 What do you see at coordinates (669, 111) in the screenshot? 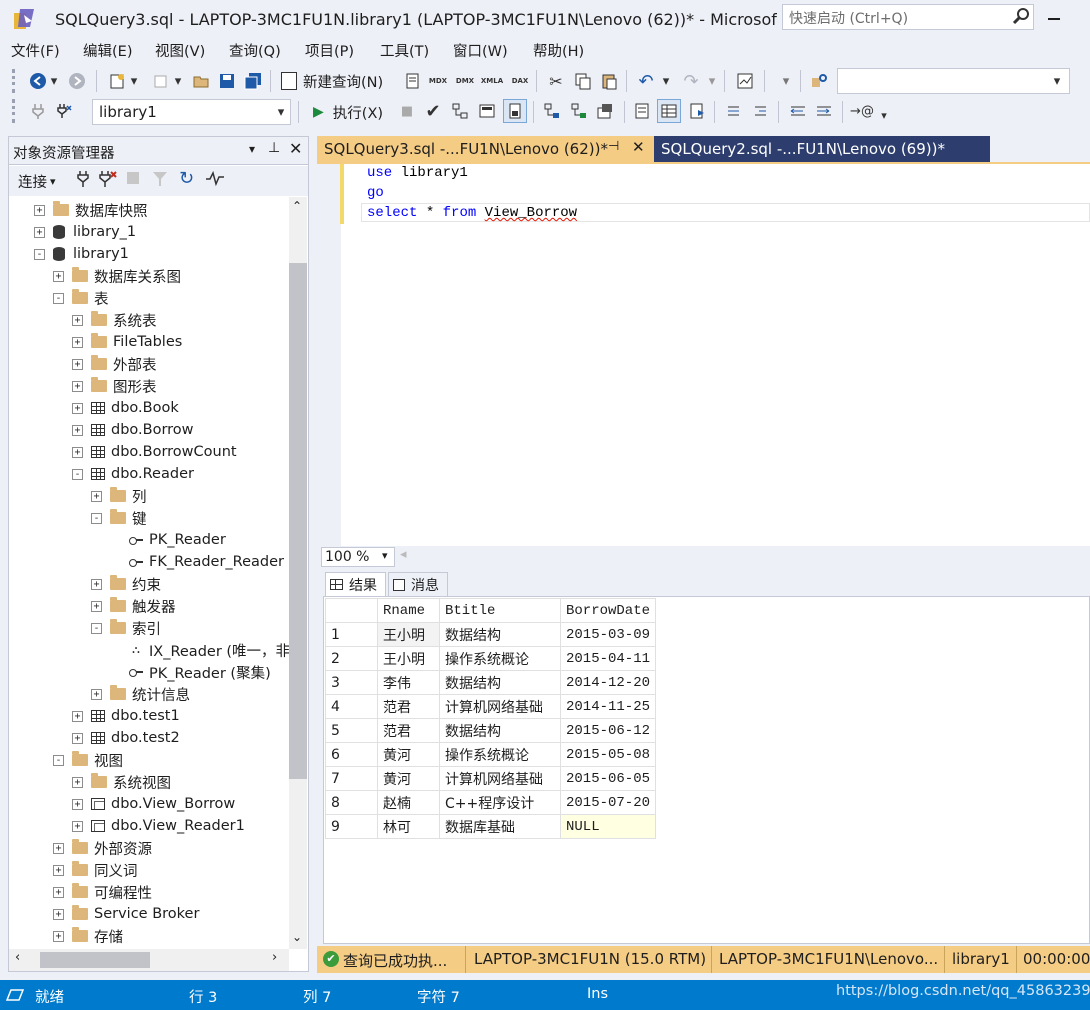
I see `results-to-grid-icon` at bounding box center [669, 111].